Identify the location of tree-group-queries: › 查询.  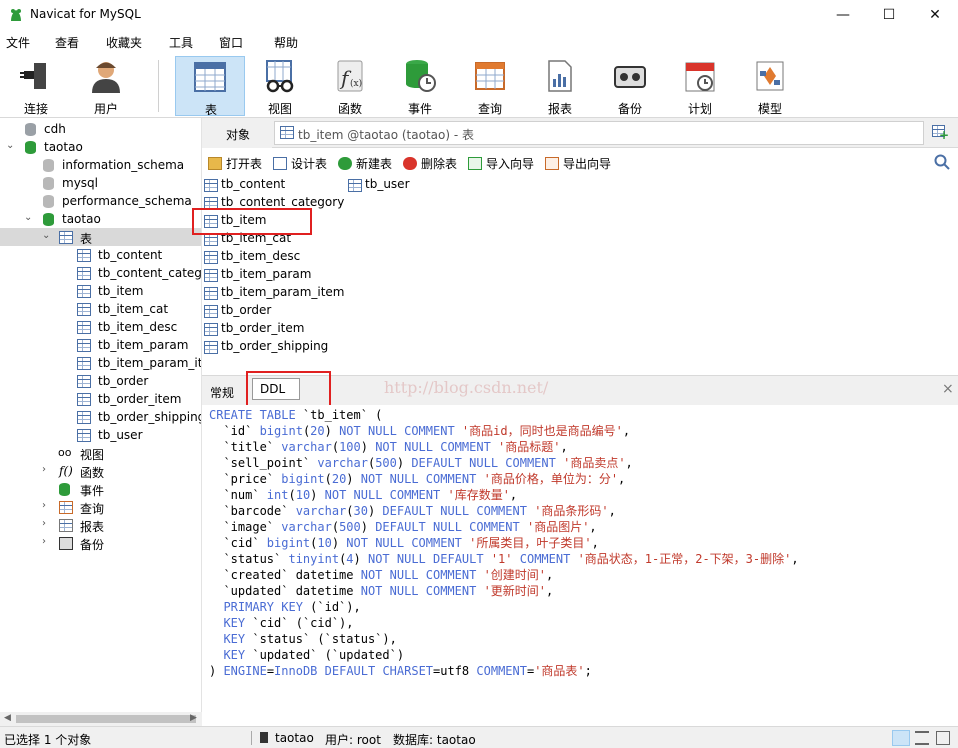
(100, 507).